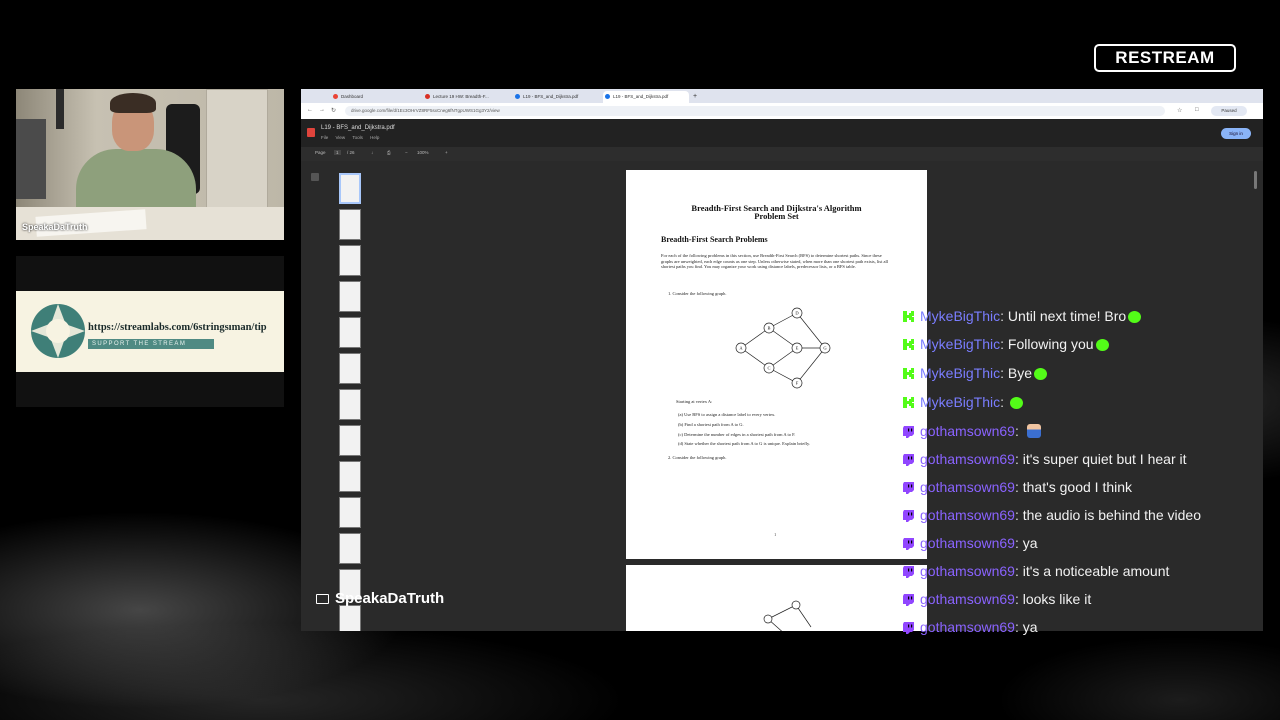 The height and width of the screenshot is (720, 1280). I want to click on streamer-name: SpeakaDaTruth, so click(390, 598).